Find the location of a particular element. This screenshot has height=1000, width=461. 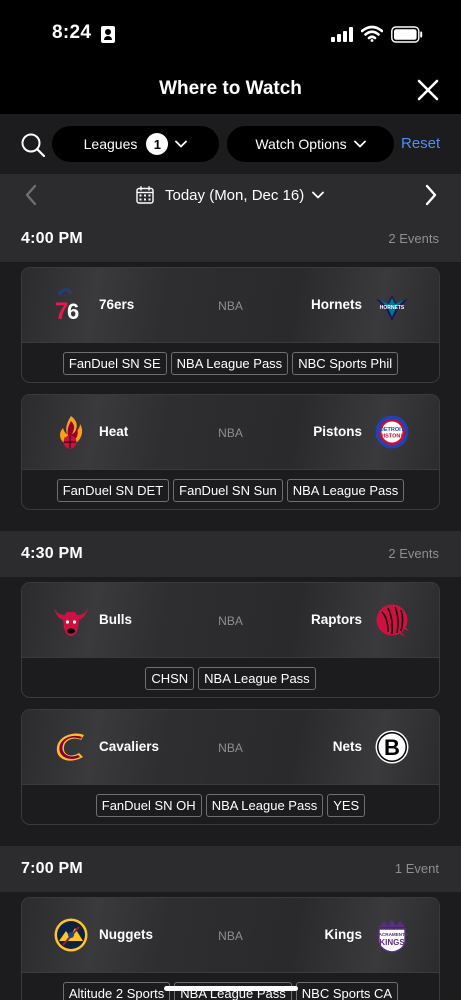

matchup-row: Bulls NBA Raptors is located at coordinates (230, 620).